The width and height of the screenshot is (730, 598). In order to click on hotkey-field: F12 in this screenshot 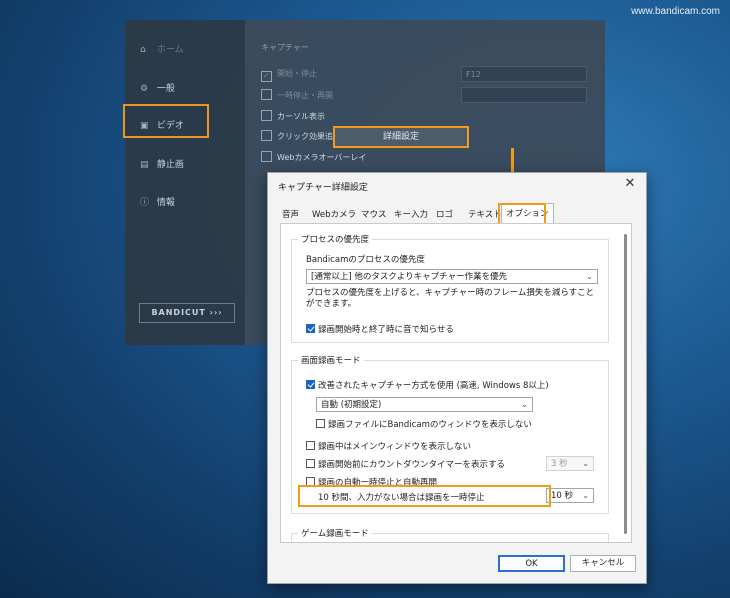, I will do `click(524, 74)`.